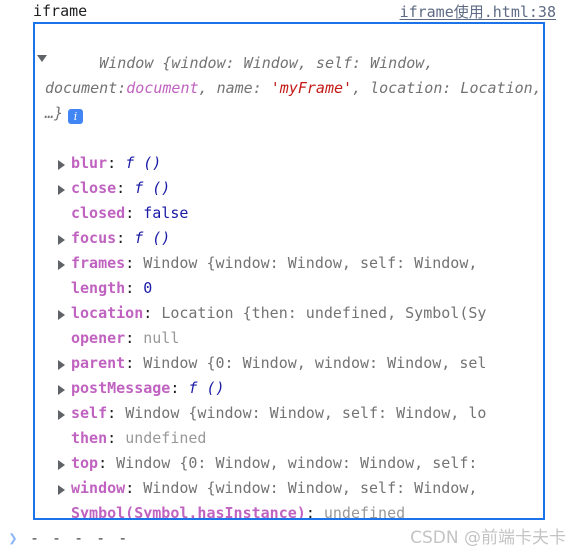  I want to click on property-body: postMessage: f (), so click(141, 388).